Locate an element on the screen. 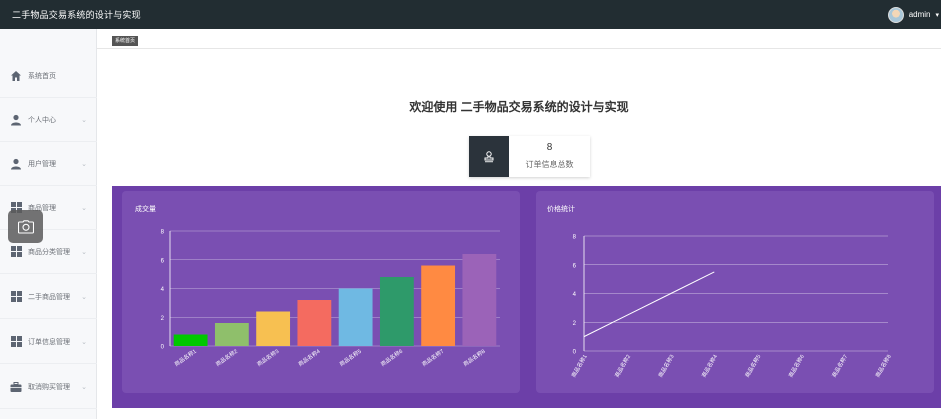 Image resolution: width=941 pixels, height=419 pixels. sidebar-item-personal: 个人中心 ⌄ is located at coordinates (48, 120).